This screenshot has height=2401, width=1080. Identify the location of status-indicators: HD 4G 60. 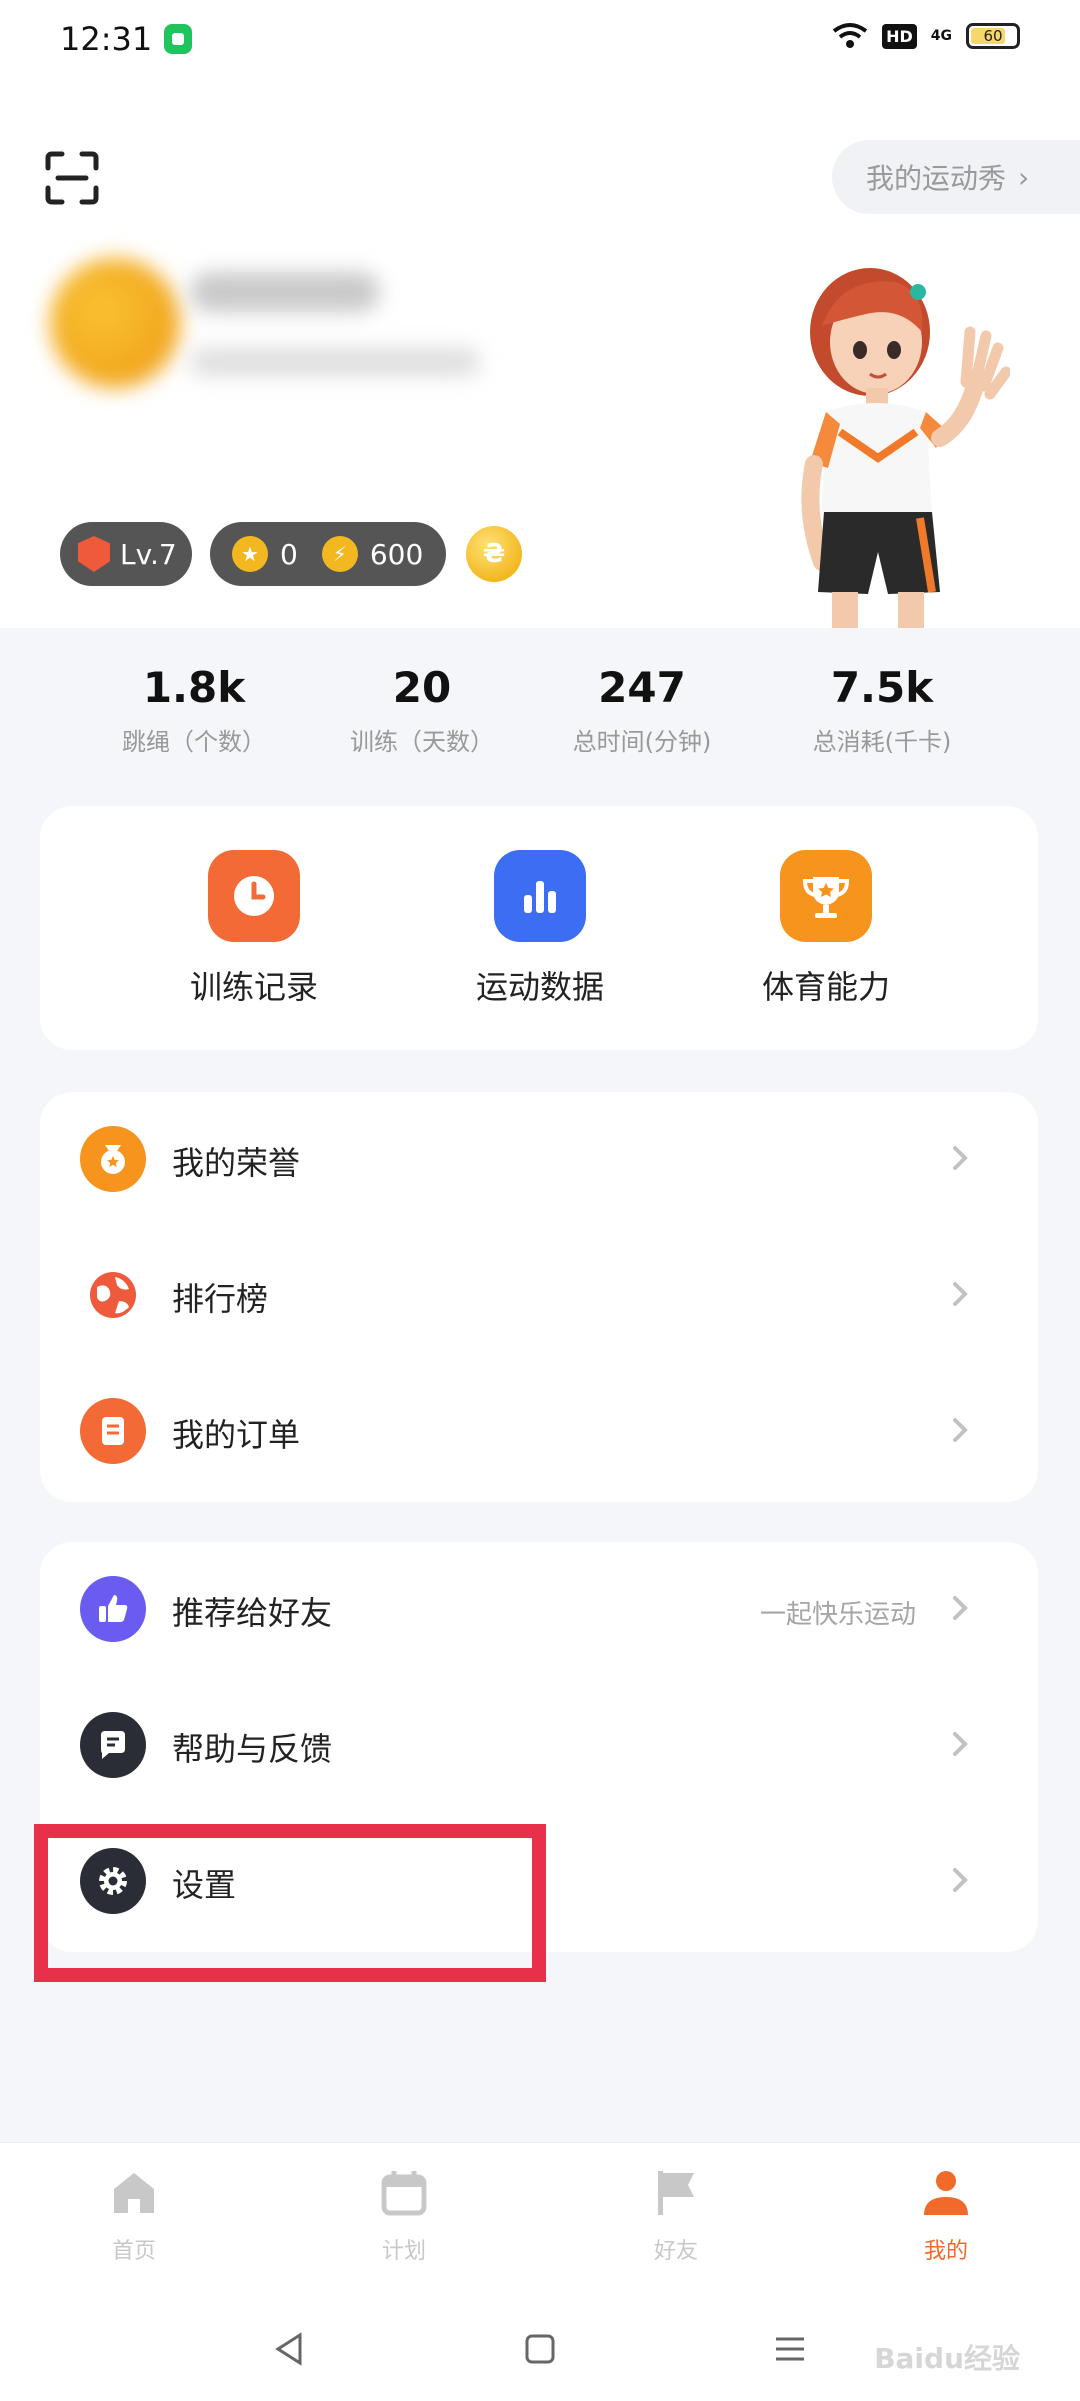
(926, 36).